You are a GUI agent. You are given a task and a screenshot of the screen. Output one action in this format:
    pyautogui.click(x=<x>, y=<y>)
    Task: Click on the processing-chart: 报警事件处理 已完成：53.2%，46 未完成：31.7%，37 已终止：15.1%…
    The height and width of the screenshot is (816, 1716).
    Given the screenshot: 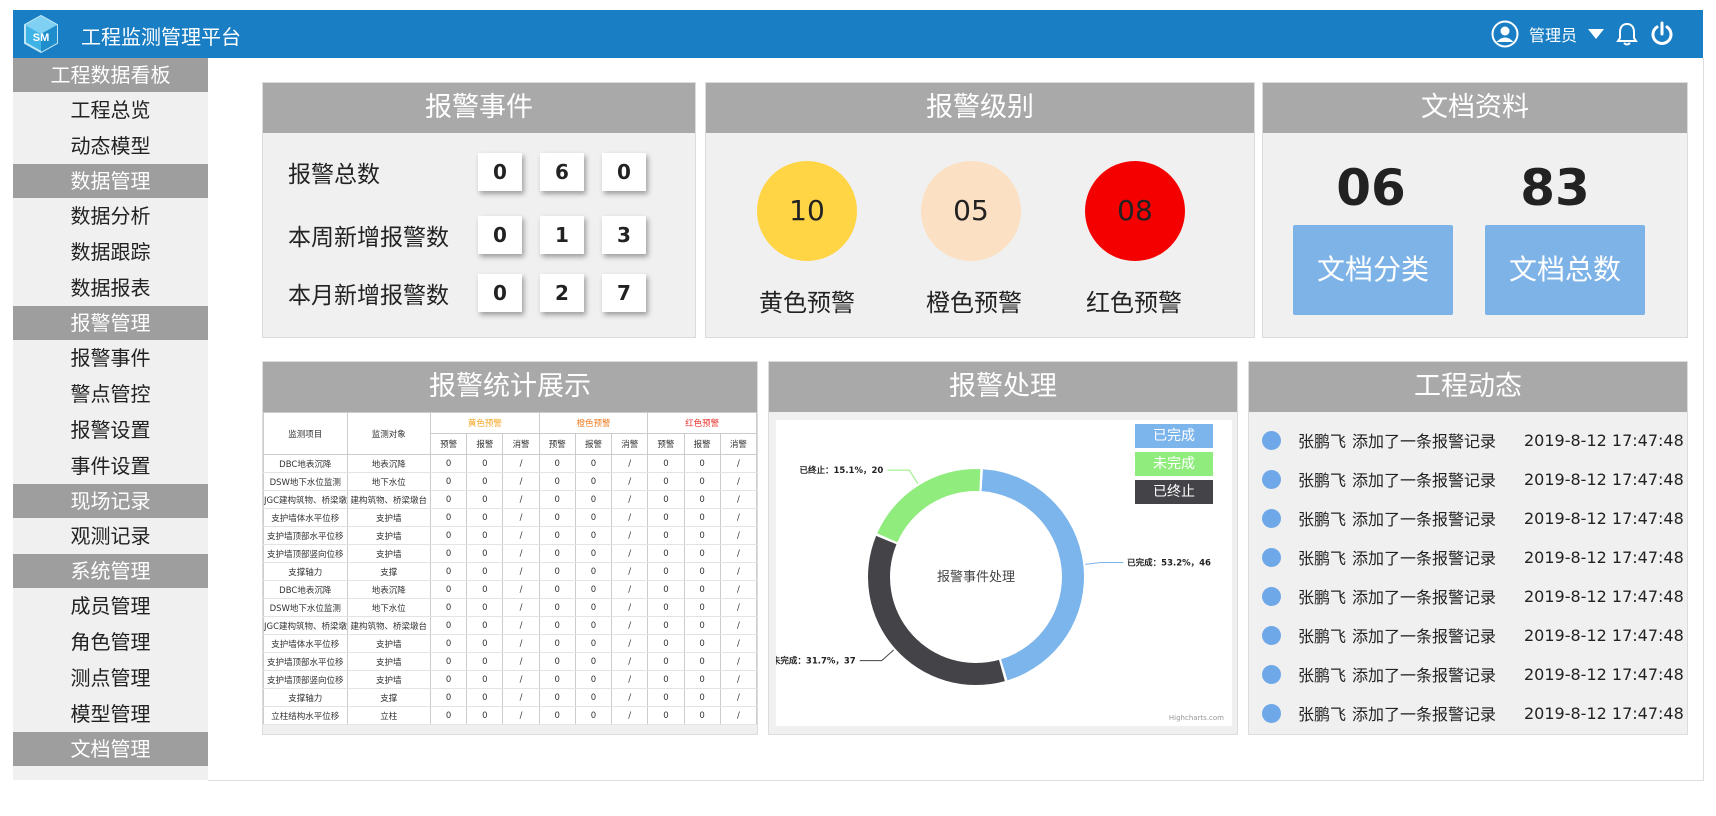 What is the action you would take?
    pyautogui.click(x=1001, y=573)
    